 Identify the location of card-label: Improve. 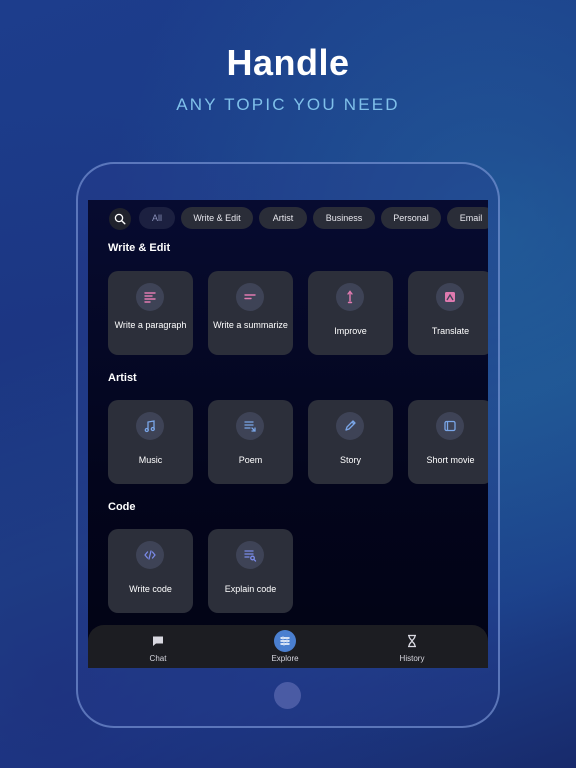
(350, 331).